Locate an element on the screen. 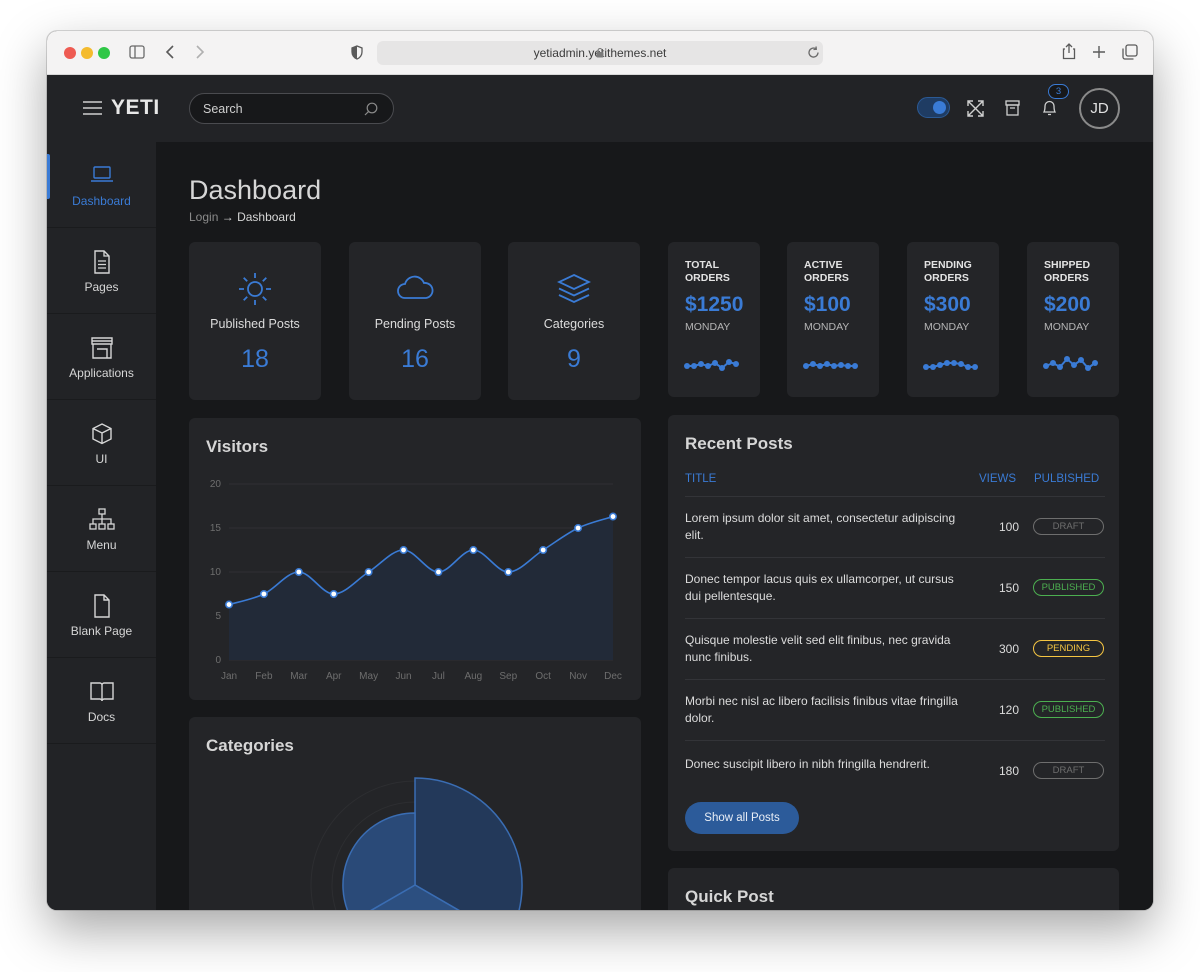 The height and width of the screenshot is (972, 1200). sidebar-item-dashboard: Dashboard is located at coordinates (101, 185).